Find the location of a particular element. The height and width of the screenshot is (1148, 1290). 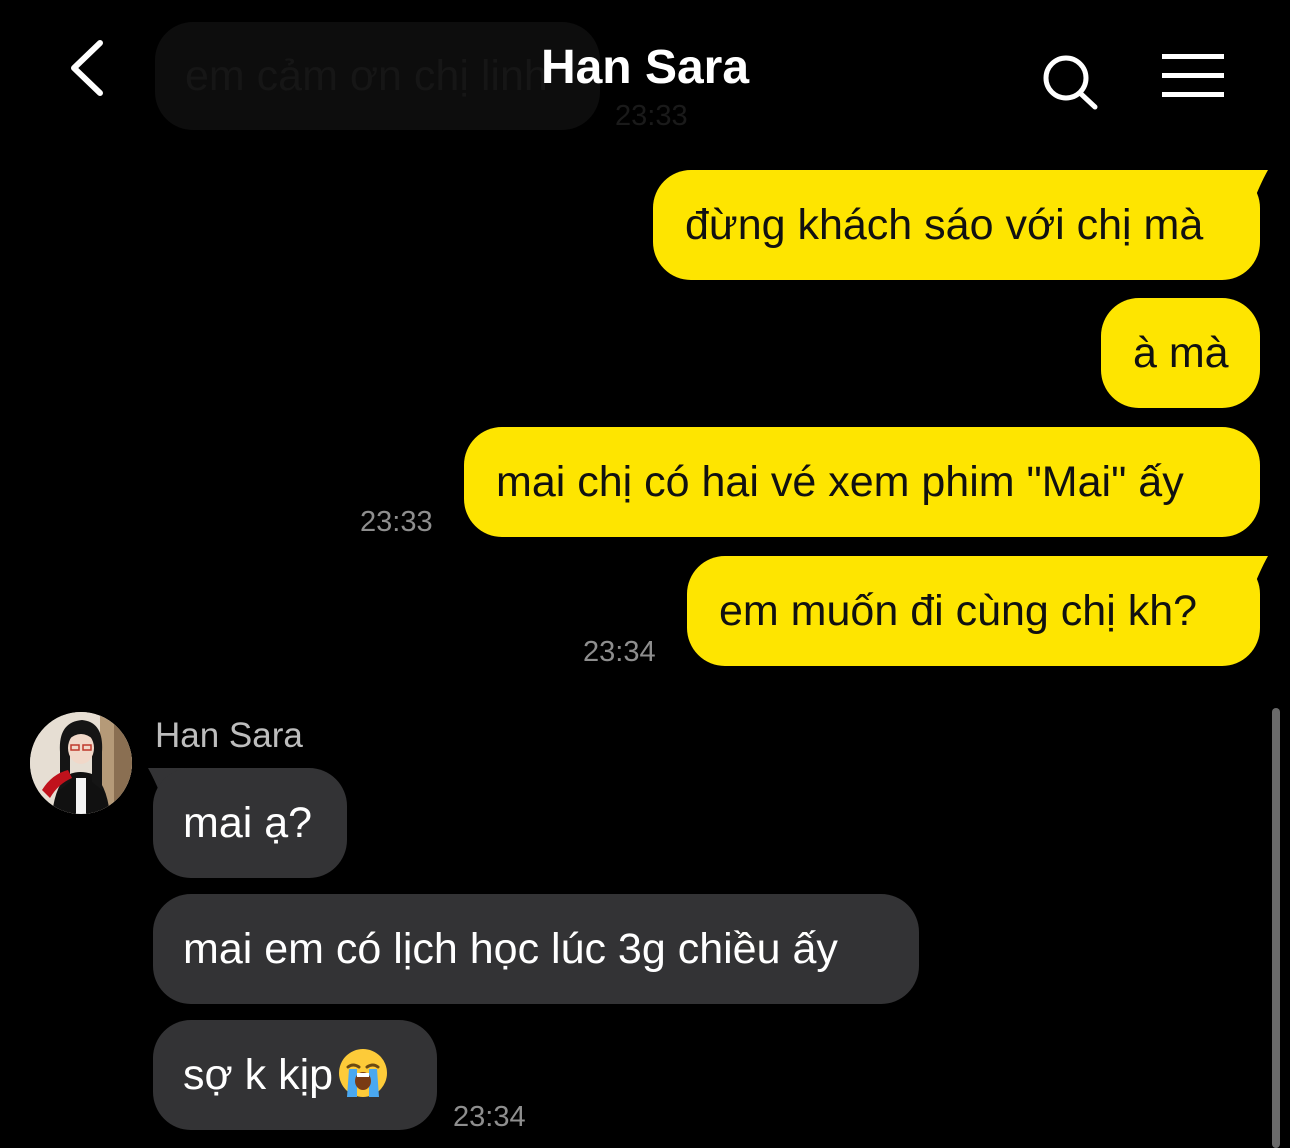

search-button is located at coordinates (1070, 82).